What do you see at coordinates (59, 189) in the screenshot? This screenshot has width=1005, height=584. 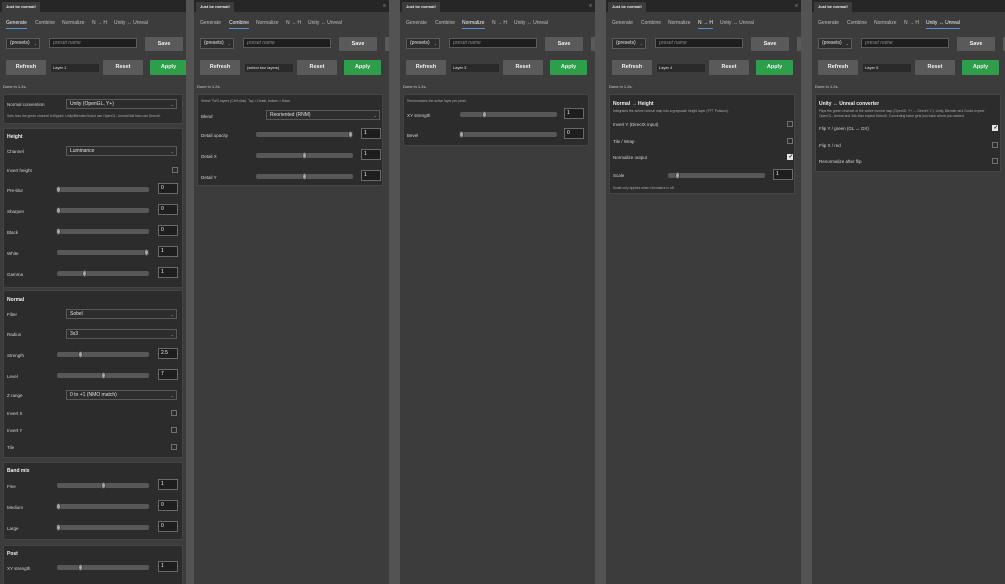 I see `pre-blur-slider-thumb` at bounding box center [59, 189].